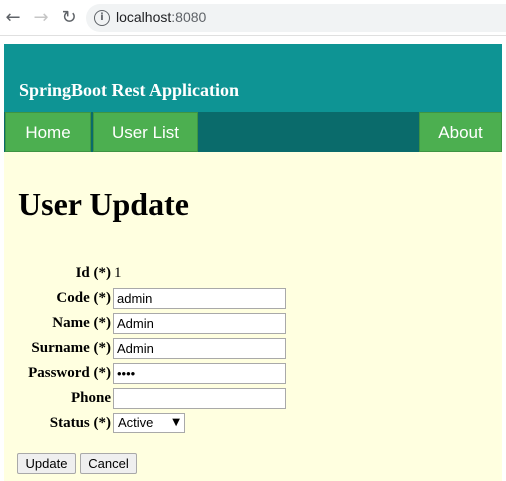 This screenshot has height=481, width=506. I want to click on form-row-password: Password (*), so click(154, 374).